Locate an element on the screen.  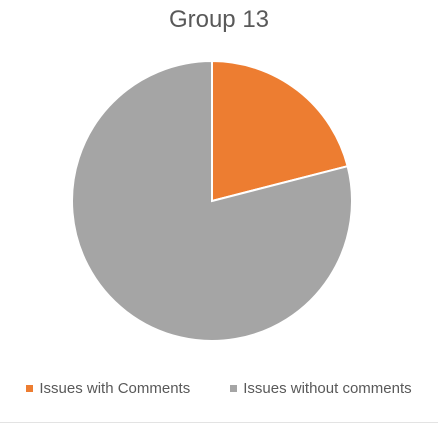
bottom-divider is located at coordinates (219, 422).